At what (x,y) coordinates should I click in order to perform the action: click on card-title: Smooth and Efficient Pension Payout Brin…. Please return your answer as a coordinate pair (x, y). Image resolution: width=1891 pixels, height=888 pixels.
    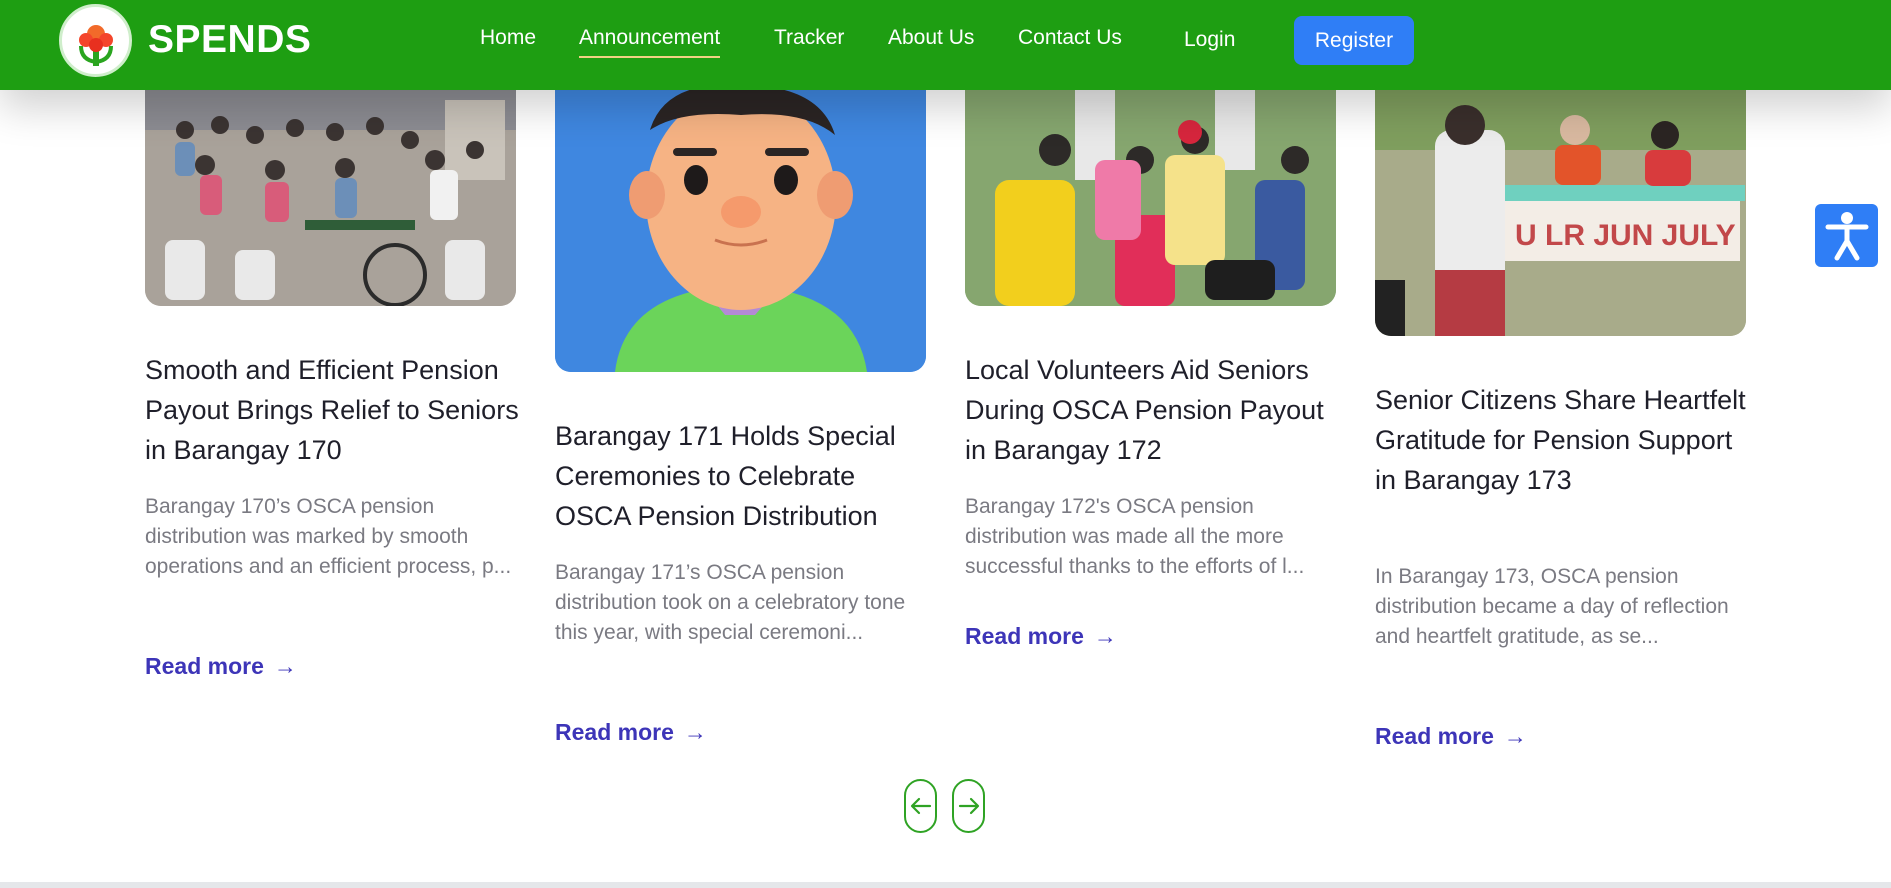
    Looking at the image, I should click on (332, 410).